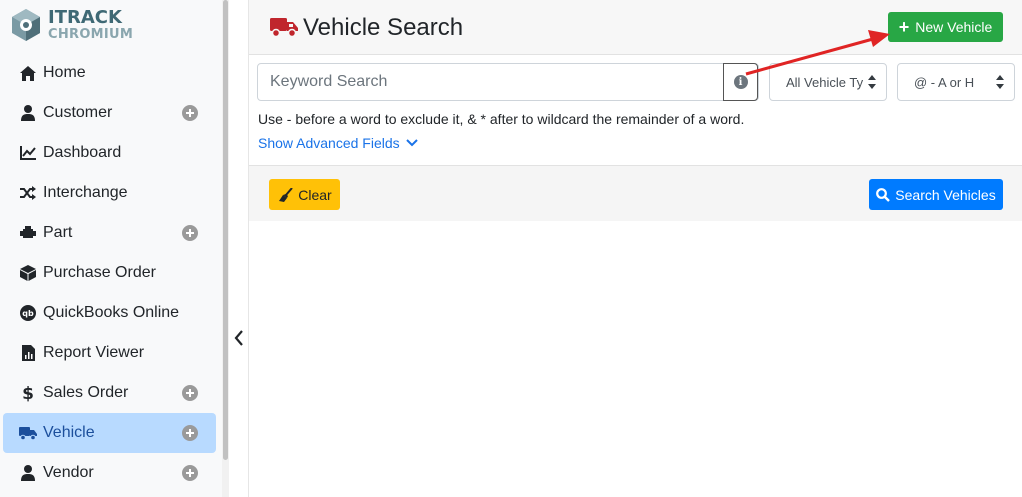 This screenshot has height=497, width=1022. I want to click on sidebar-item-quickbooks-online: qb QuickBooks Online, so click(109, 313).